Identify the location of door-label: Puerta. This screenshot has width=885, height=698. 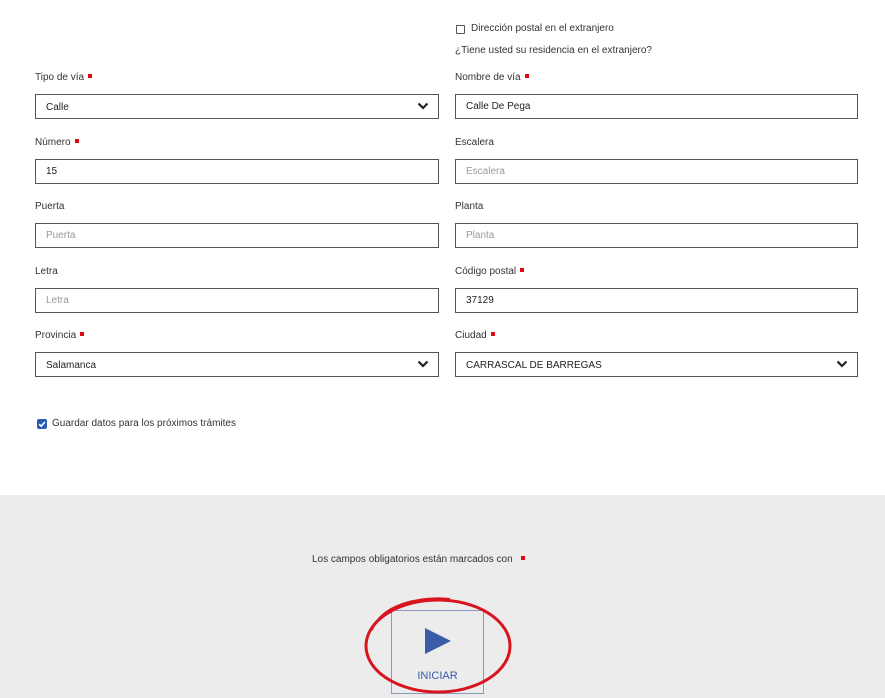
(50, 206).